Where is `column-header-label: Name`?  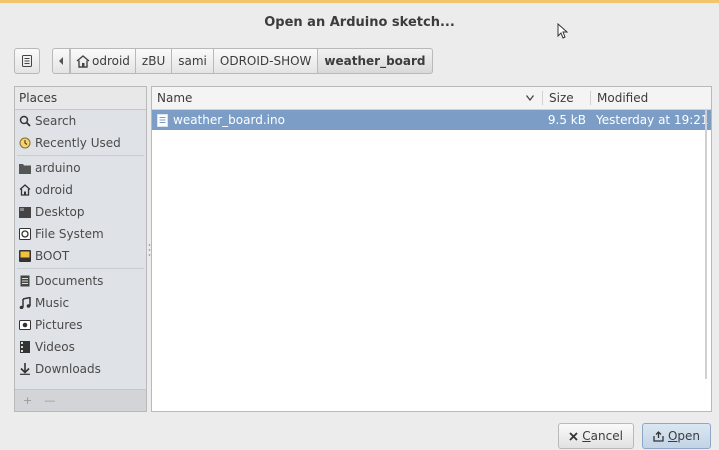 column-header-label: Name is located at coordinates (175, 98).